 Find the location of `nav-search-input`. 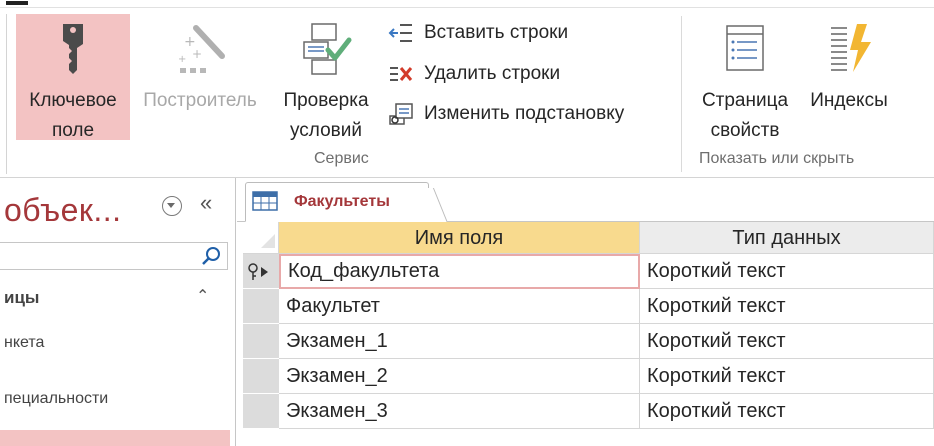

nav-search-input is located at coordinates (114, 256).